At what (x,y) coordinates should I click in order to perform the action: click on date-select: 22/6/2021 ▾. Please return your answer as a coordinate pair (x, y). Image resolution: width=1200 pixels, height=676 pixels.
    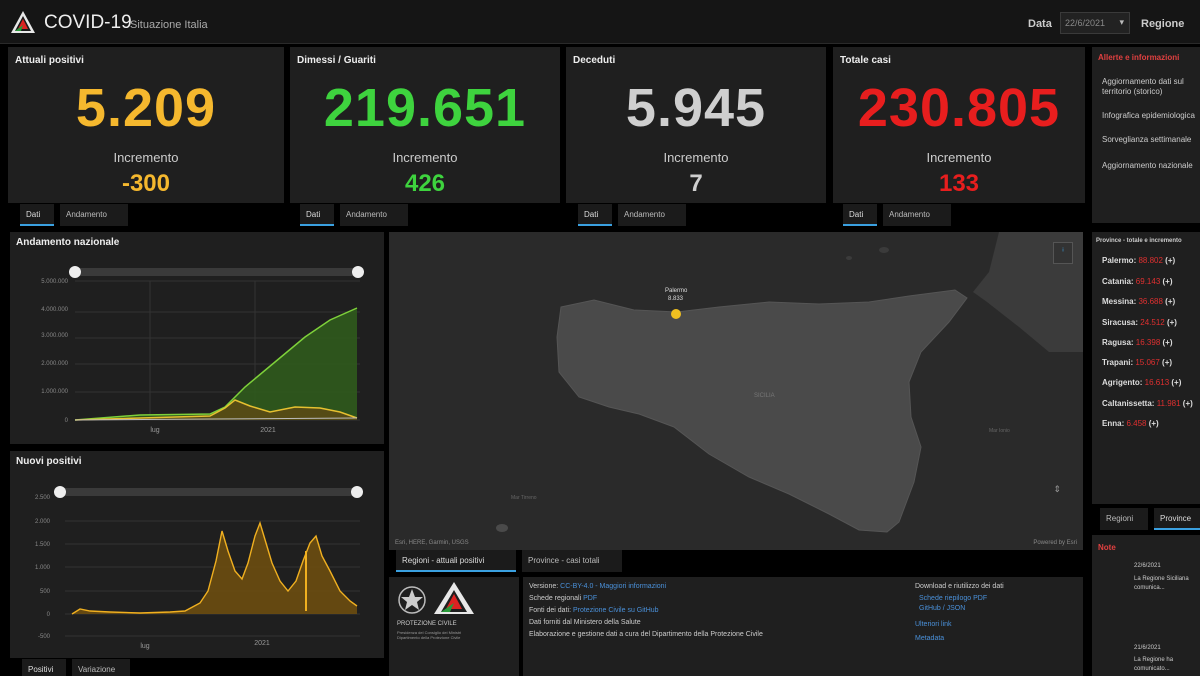
    Looking at the image, I should click on (1095, 23).